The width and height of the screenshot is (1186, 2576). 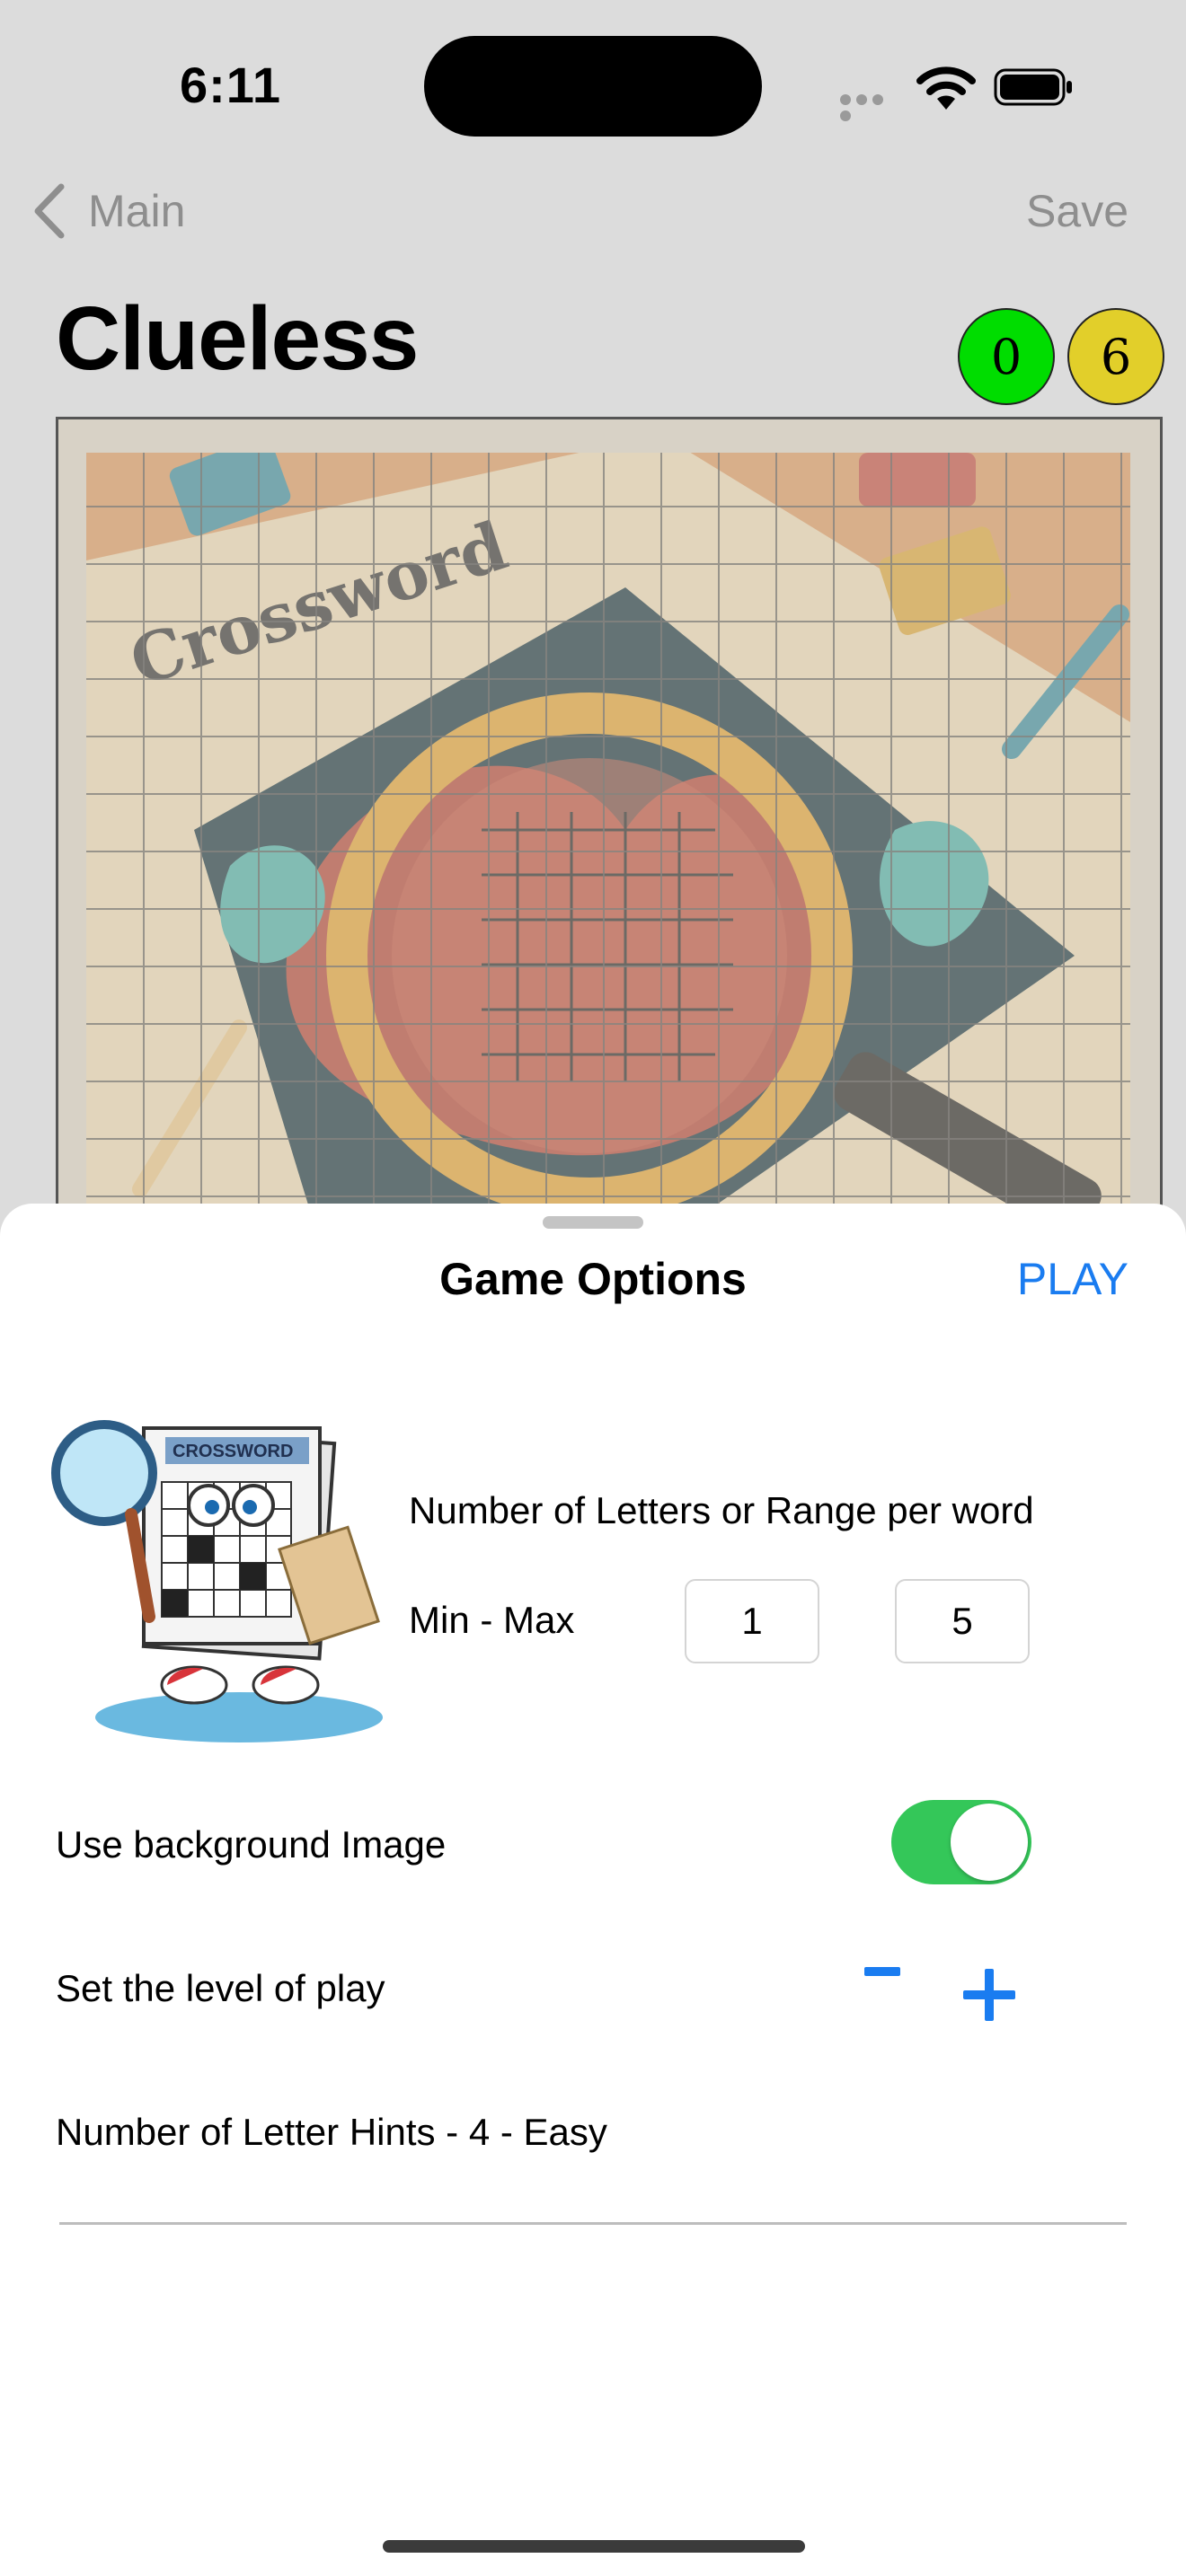 What do you see at coordinates (593, 86) in the screenshot?
I see `dynamic-island` at bounding box center [593, 86].